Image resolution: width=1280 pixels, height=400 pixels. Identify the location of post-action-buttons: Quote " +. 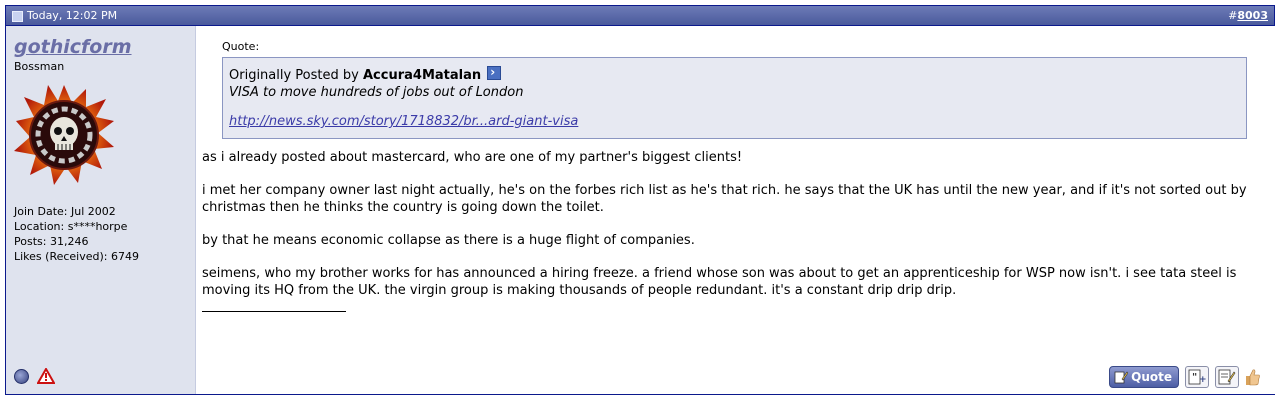
(1185, 377).